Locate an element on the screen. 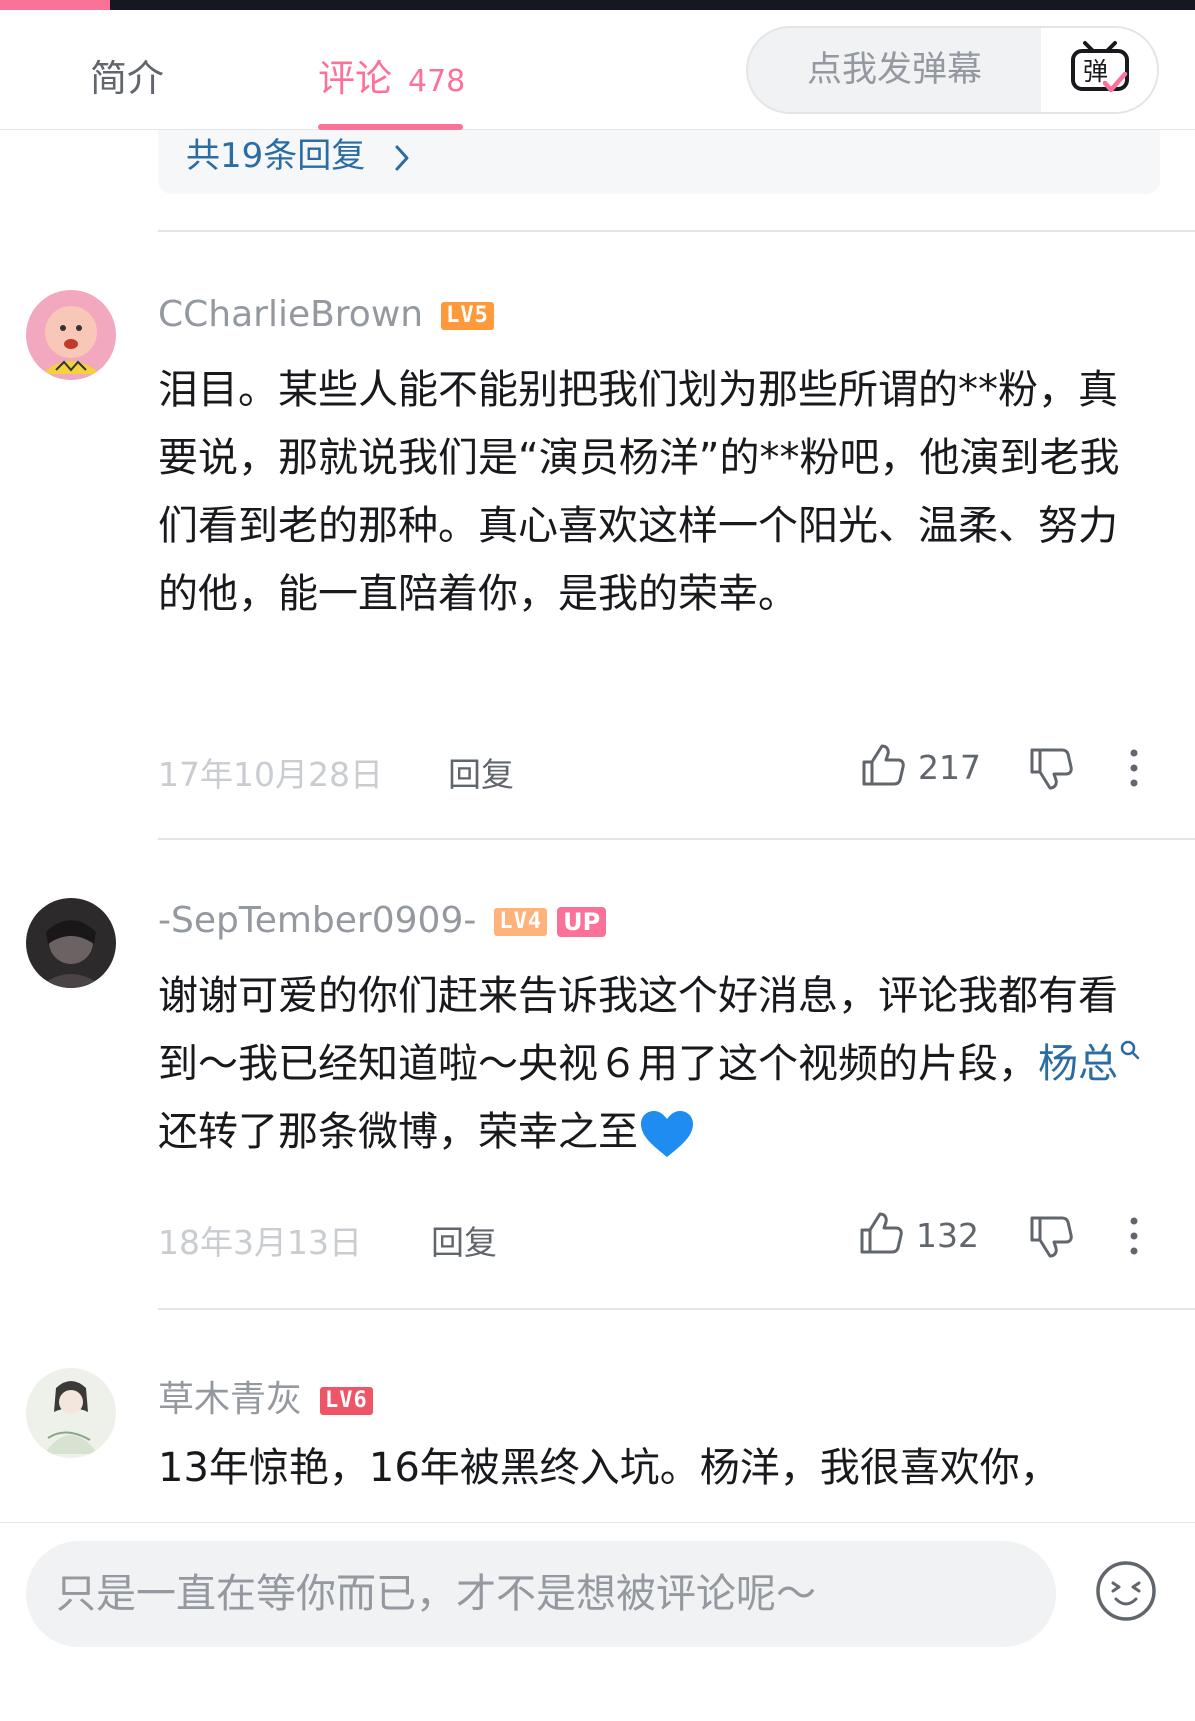 This screenshot has width=1195, height=1721. playback-progress-bar is located at coordinates (55, 5).